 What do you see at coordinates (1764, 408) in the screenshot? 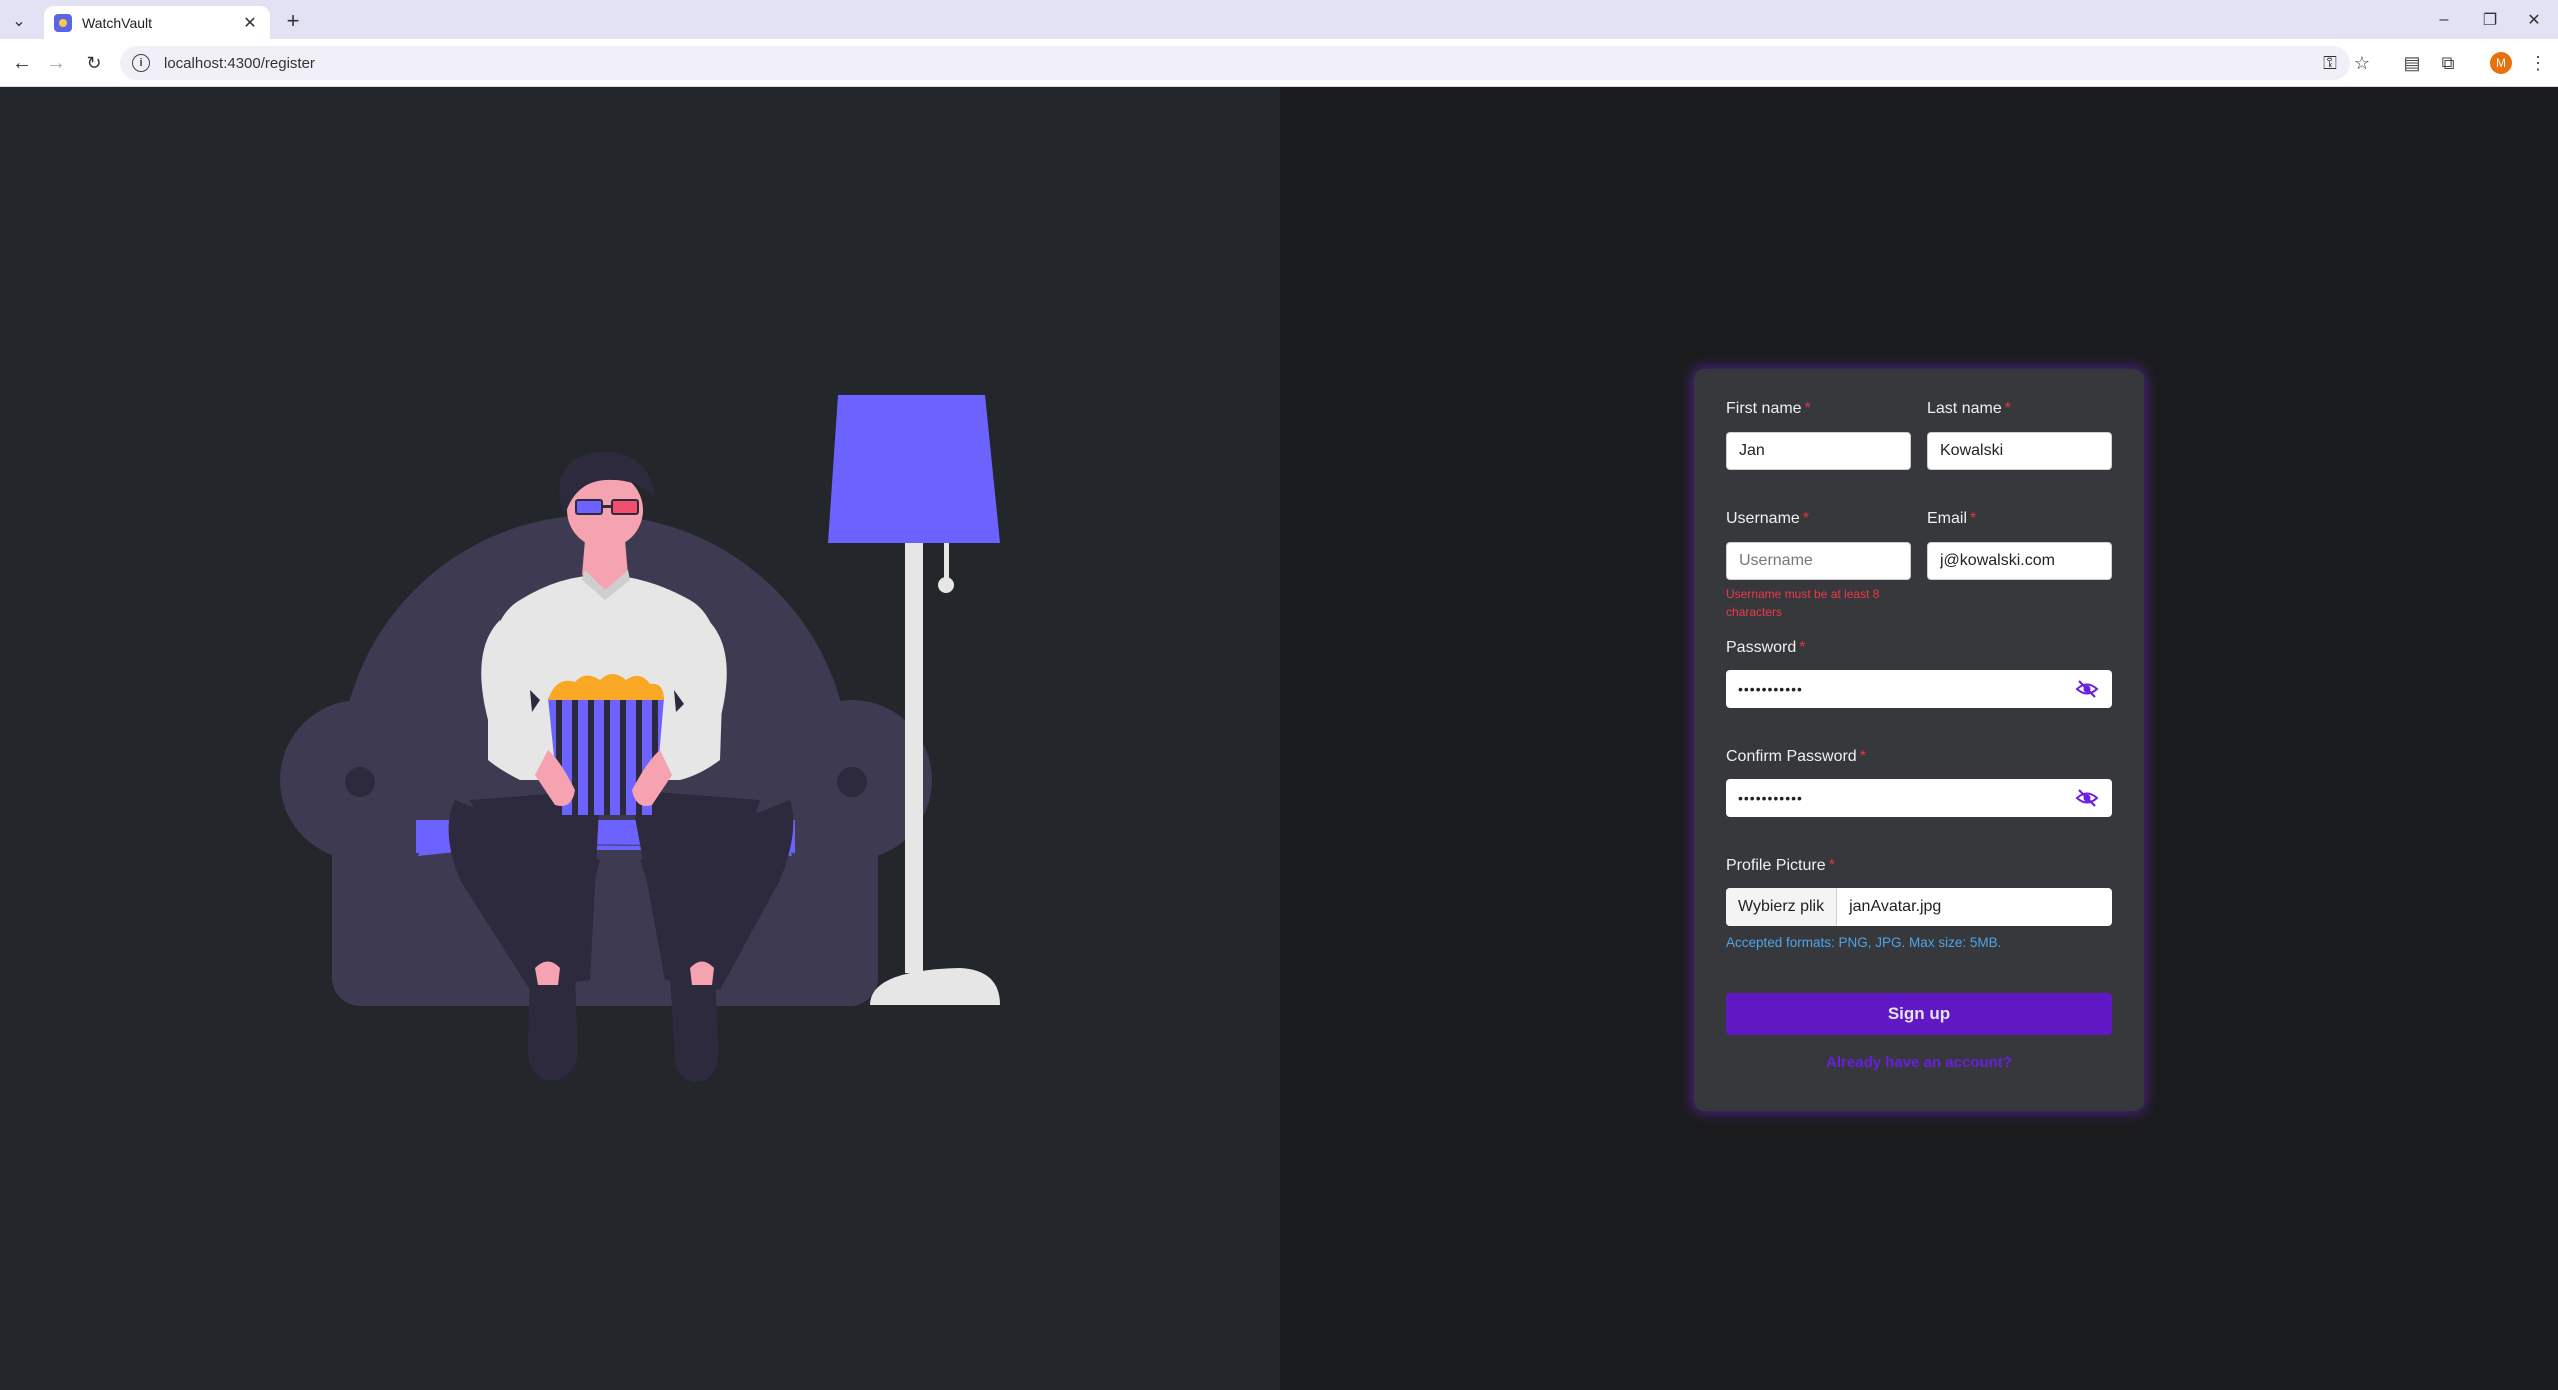
I see `first-name-label-text: First name` at bounding box center [1764, 408].